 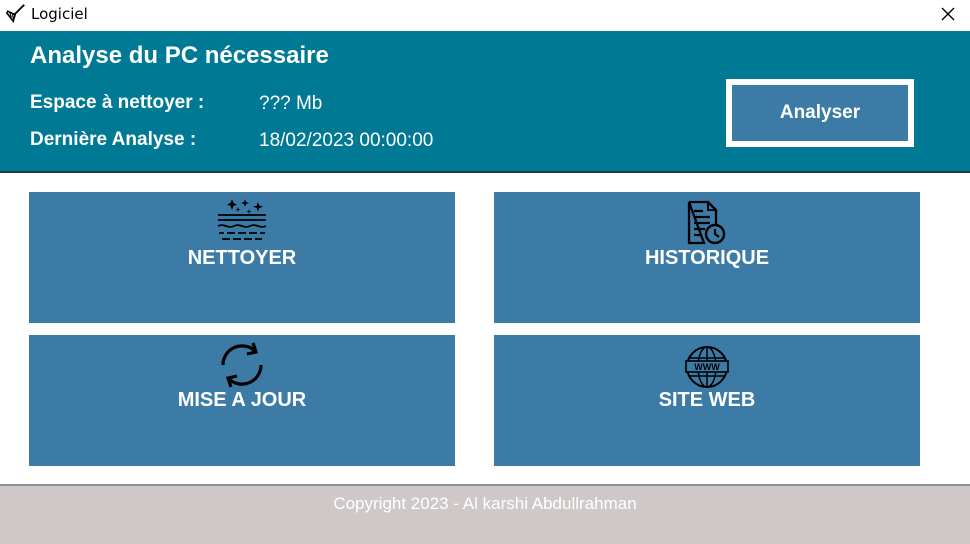 What do you see at coordinates (242, 219) in the screenshot?
I see `sparkling-clean-icon` at bounding box center [242, 219].